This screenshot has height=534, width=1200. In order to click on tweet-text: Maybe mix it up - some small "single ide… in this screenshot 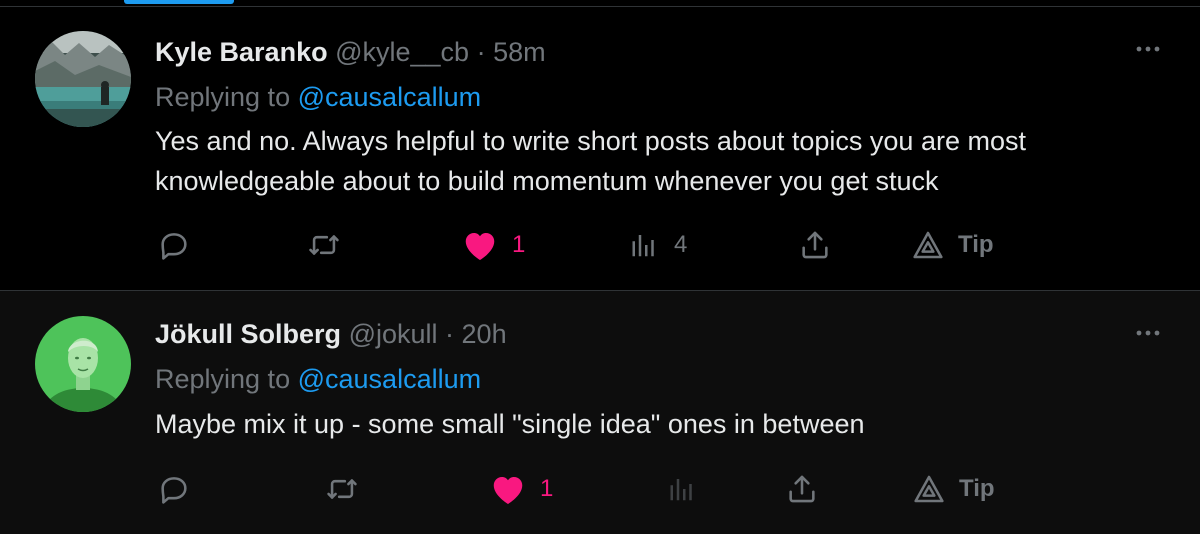, I will do `click(510, 424)`.